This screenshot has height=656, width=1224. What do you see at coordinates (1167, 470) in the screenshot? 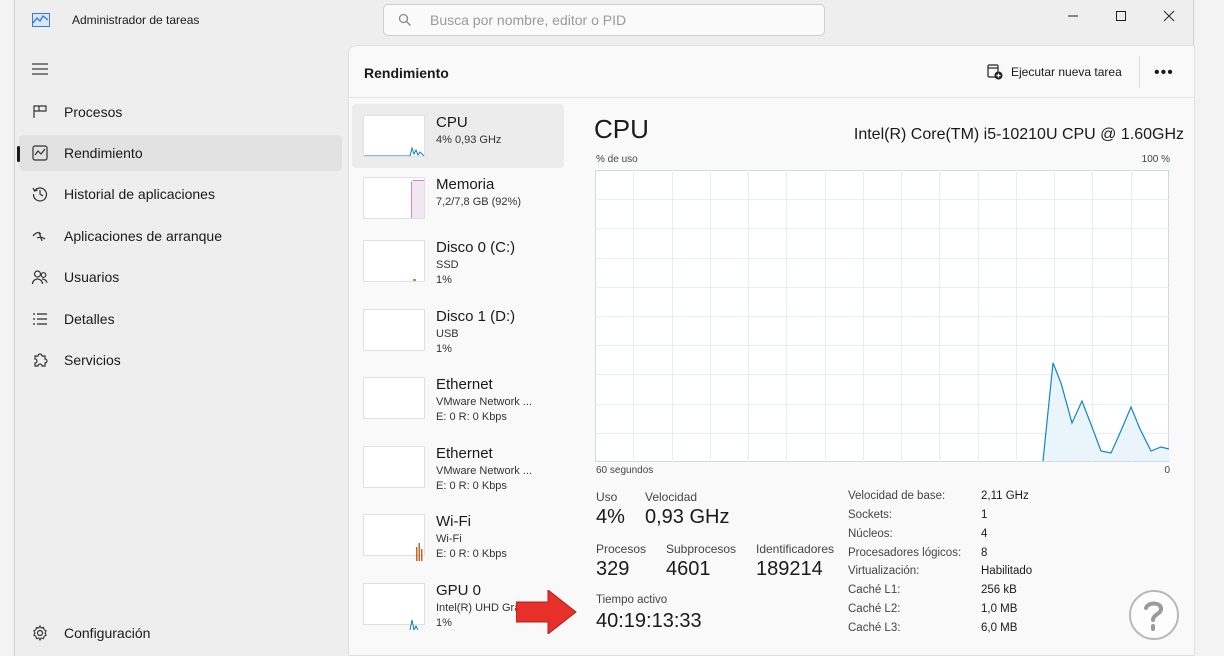
I see `graph-x-min: 0` at bounding box center [1167, 470].